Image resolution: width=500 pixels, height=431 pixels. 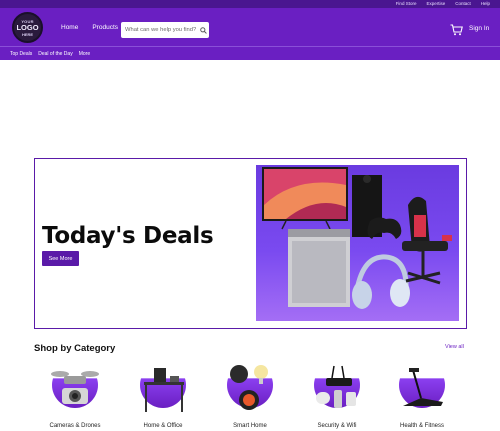 I want to click on search-input, so click(x=162, y=30).